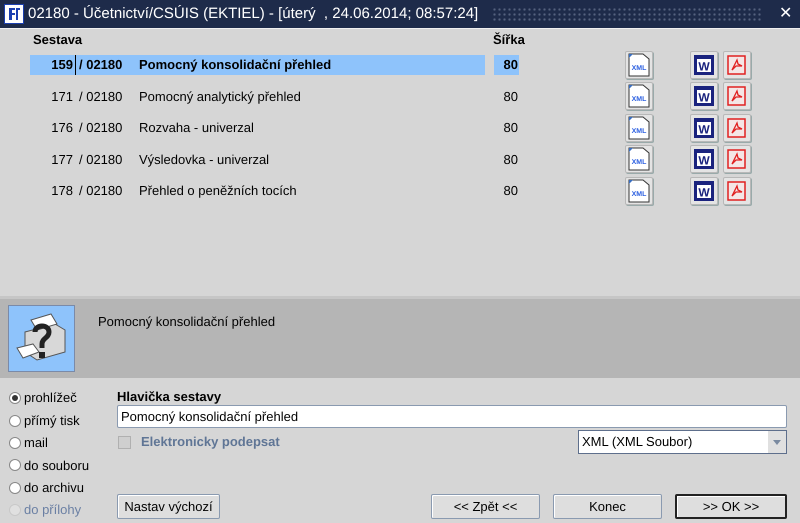 This screenshot has width=800, height=523. Describe the element at coordinates (196, 128) in the screenshot. I see `report-name: Rozvaha - univerzal` at that location.